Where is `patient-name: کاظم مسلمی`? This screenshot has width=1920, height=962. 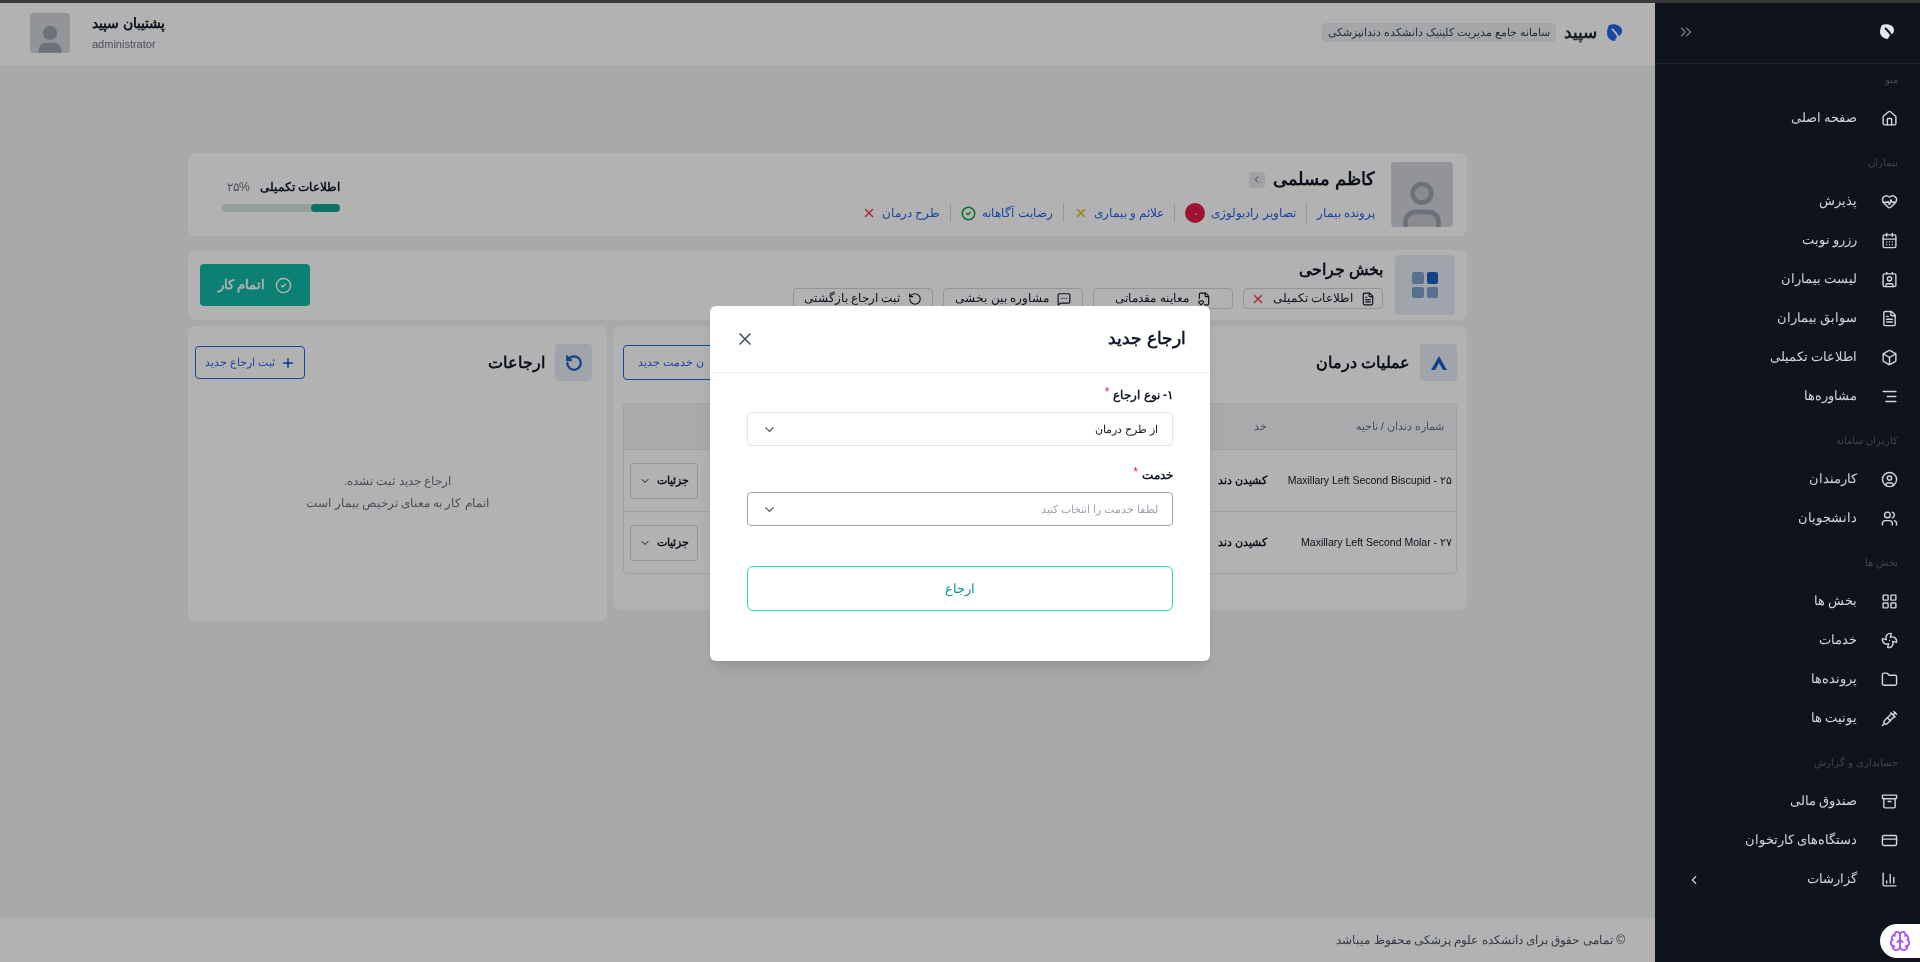 patient-name: کاظم مسلمی is located at coordinates (1324, 180).